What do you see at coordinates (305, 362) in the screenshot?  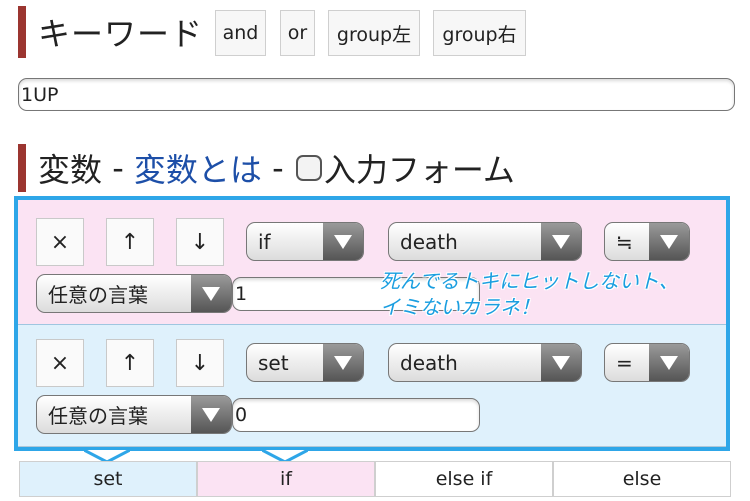 I see `kind-select: set` at bounding box center [305, 362].